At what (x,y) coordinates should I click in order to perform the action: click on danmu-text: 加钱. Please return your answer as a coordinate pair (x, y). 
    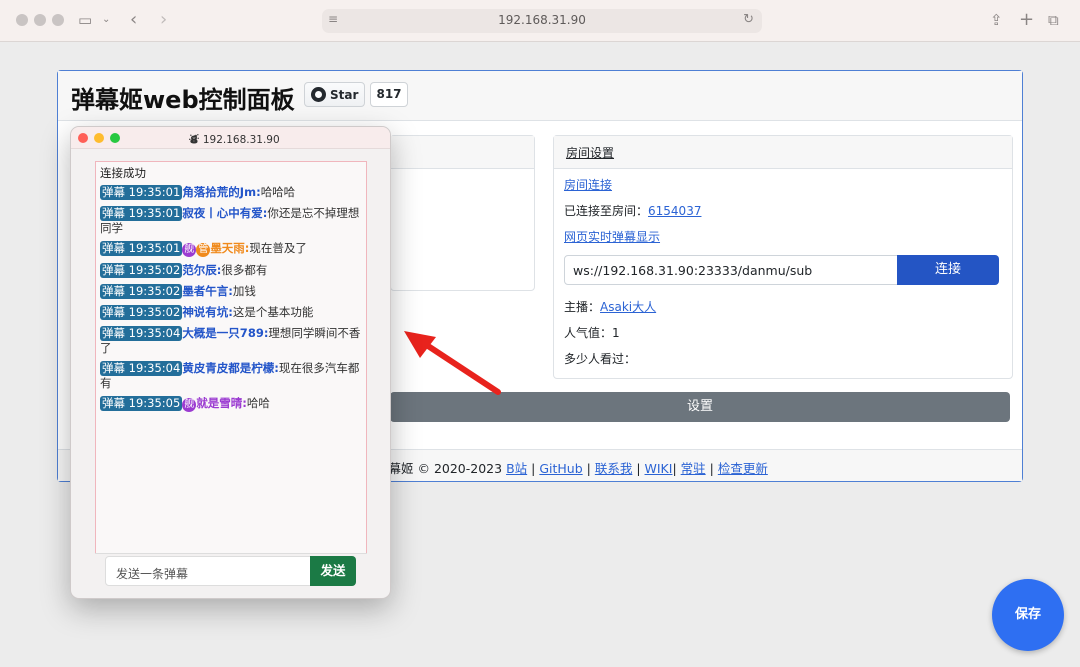
    Looking at the image, I should click on (244, 291).